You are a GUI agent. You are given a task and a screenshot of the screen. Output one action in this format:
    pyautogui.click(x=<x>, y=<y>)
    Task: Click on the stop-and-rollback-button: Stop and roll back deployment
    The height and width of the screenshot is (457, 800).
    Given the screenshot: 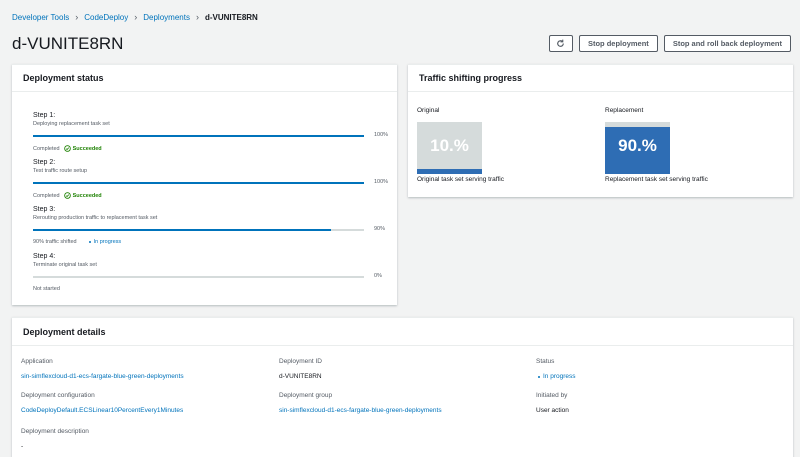 What is the action you would take?
    pyautogui.click(x=727, y=43)
    